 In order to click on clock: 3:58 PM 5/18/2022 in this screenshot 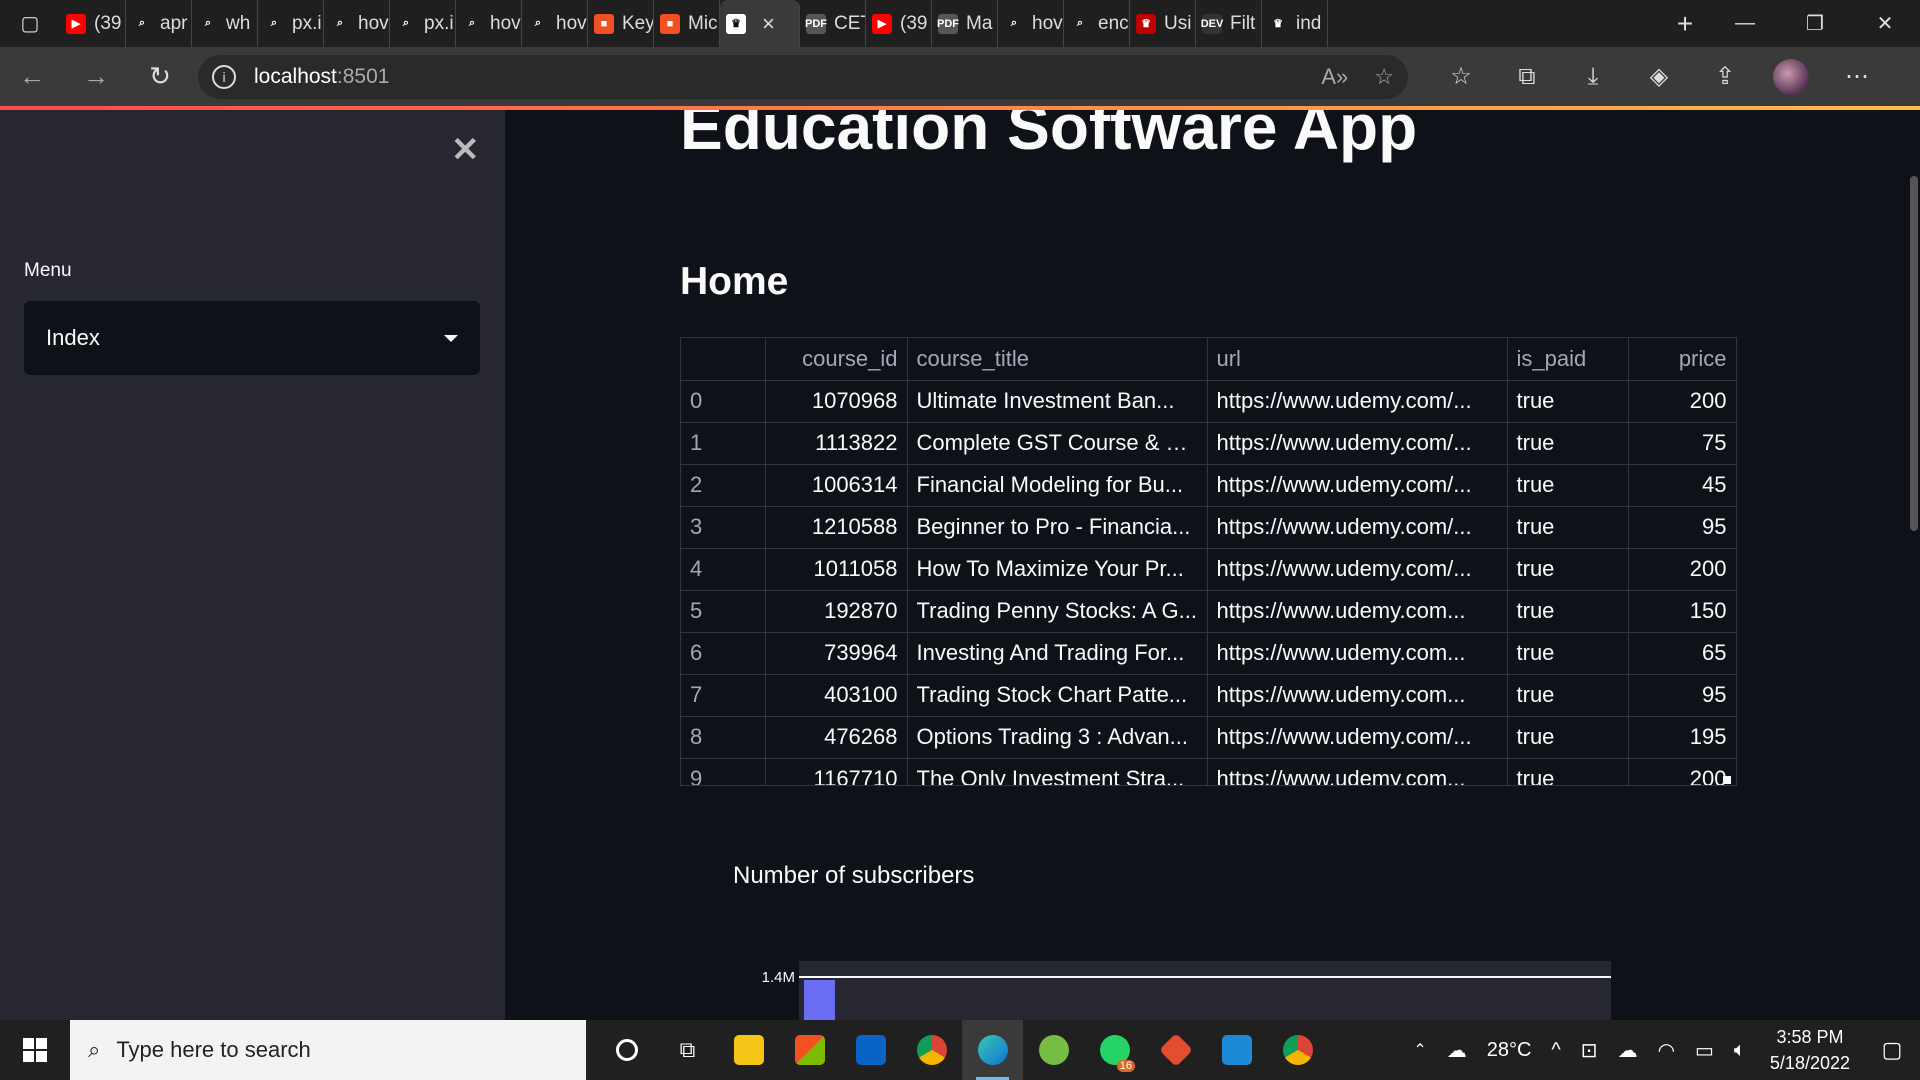, I will do `click(1810, 1050)`.